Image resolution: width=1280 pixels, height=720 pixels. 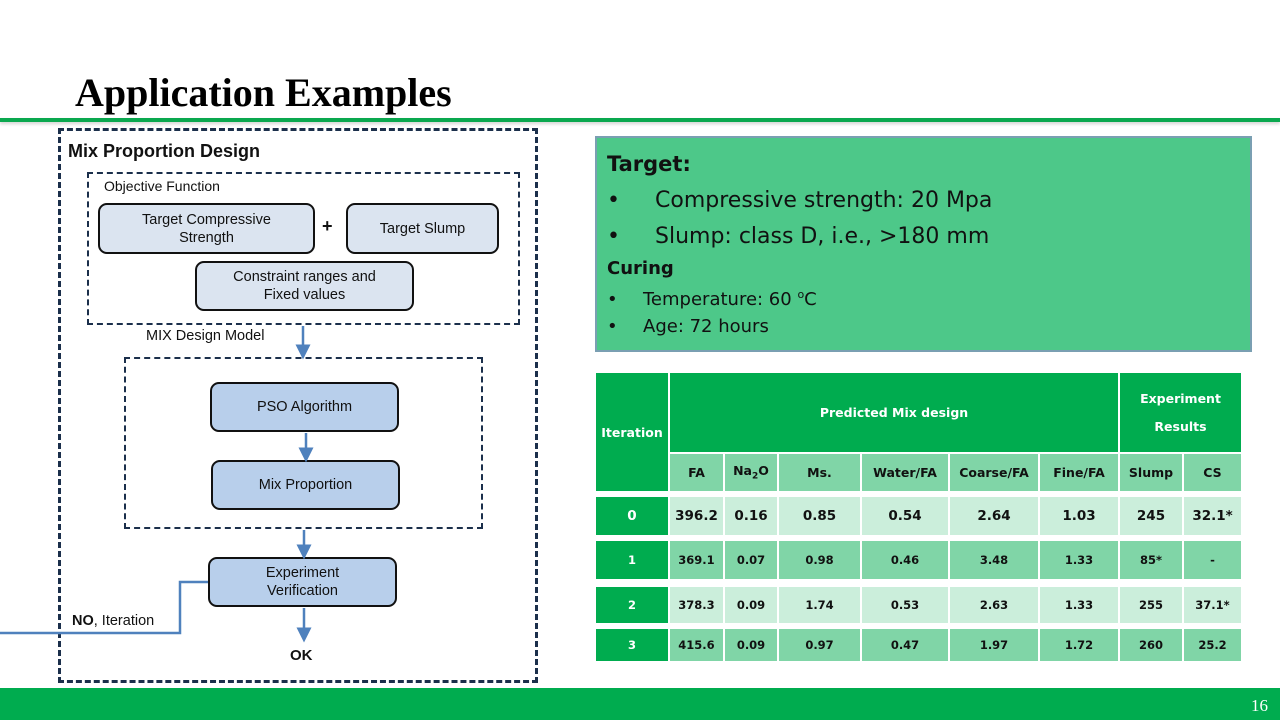 I want to click on node-label: Target Slump, so click(x=422, y=228).